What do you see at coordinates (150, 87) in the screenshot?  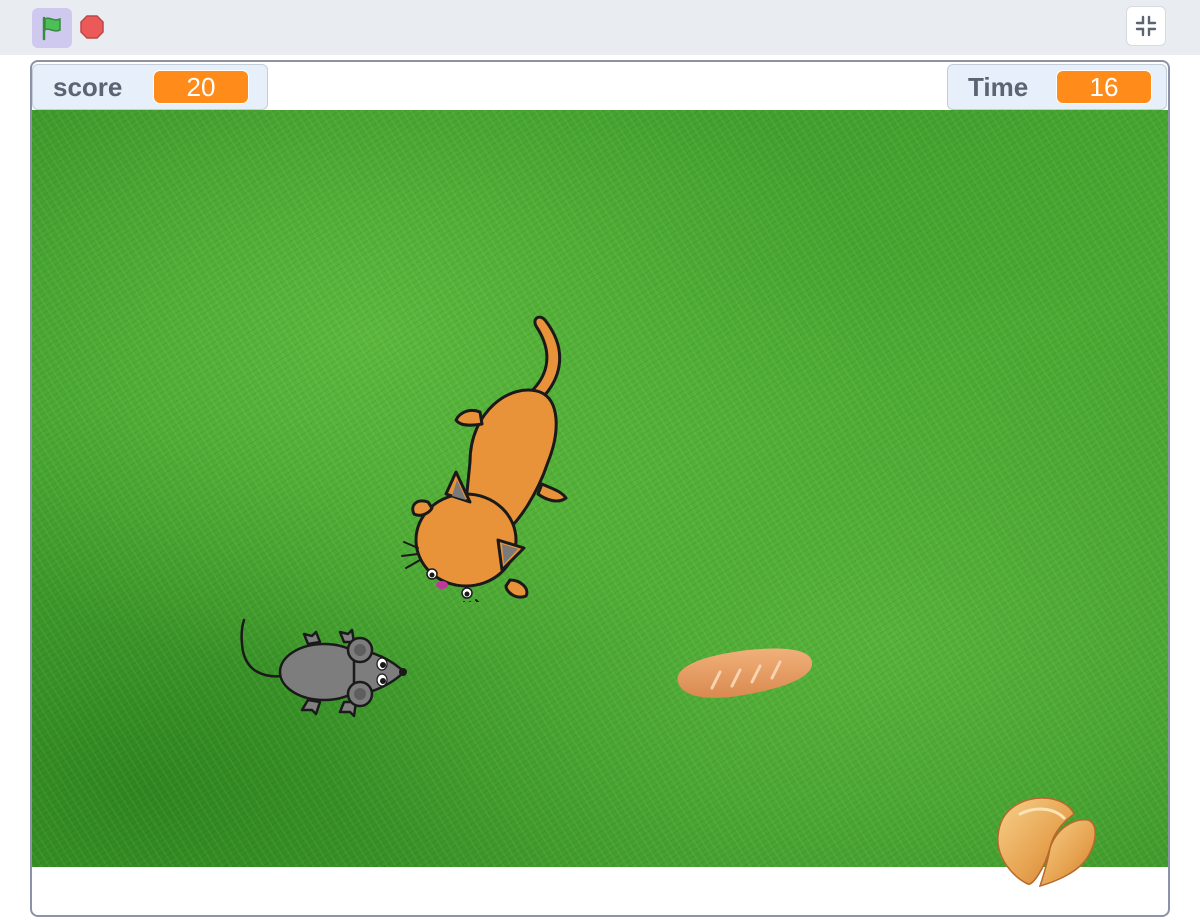 I see `score-monitor: score 20` at bounding box center [150, 87].